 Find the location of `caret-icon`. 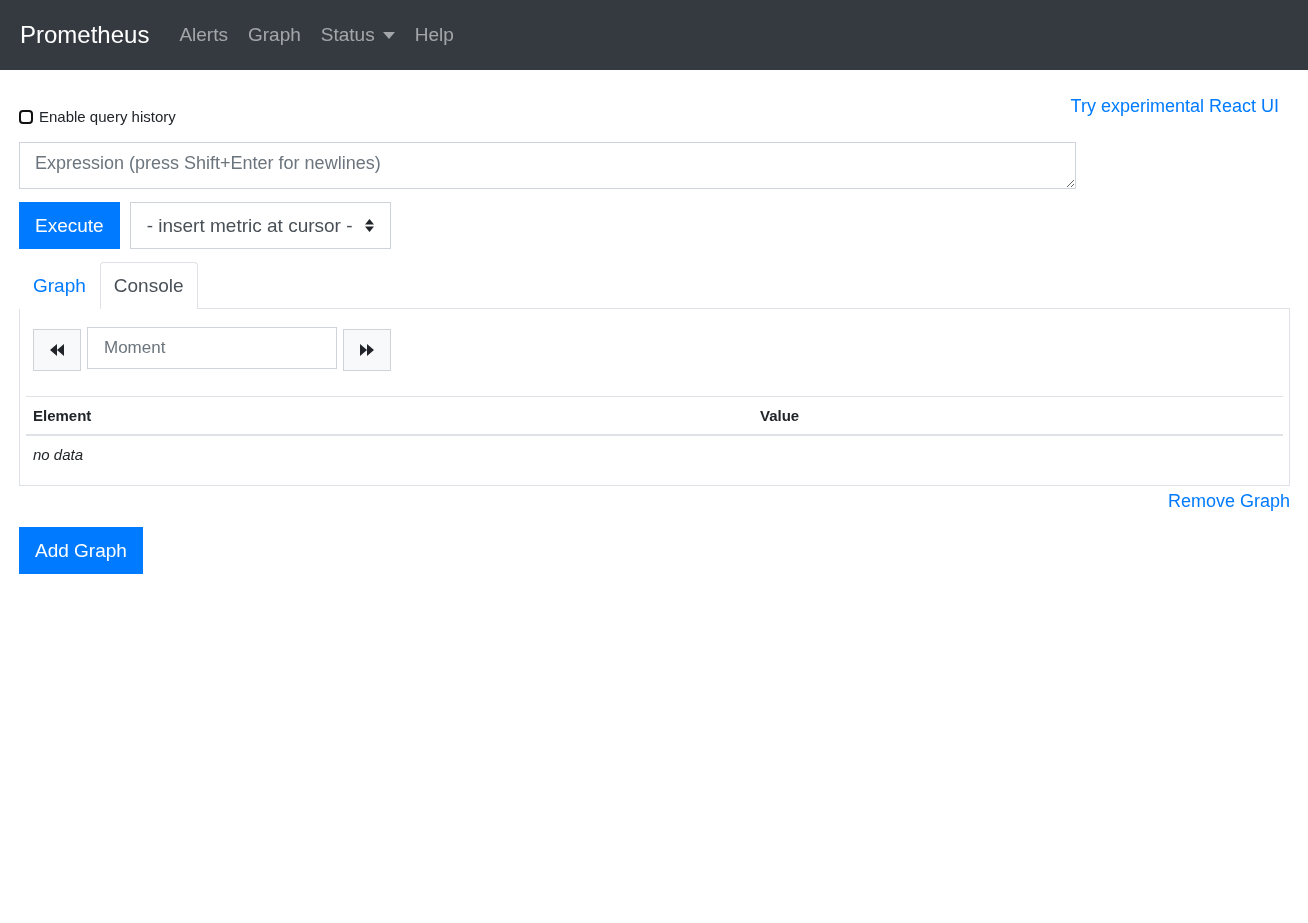

caret-icon is located at coordinates (388, 35).